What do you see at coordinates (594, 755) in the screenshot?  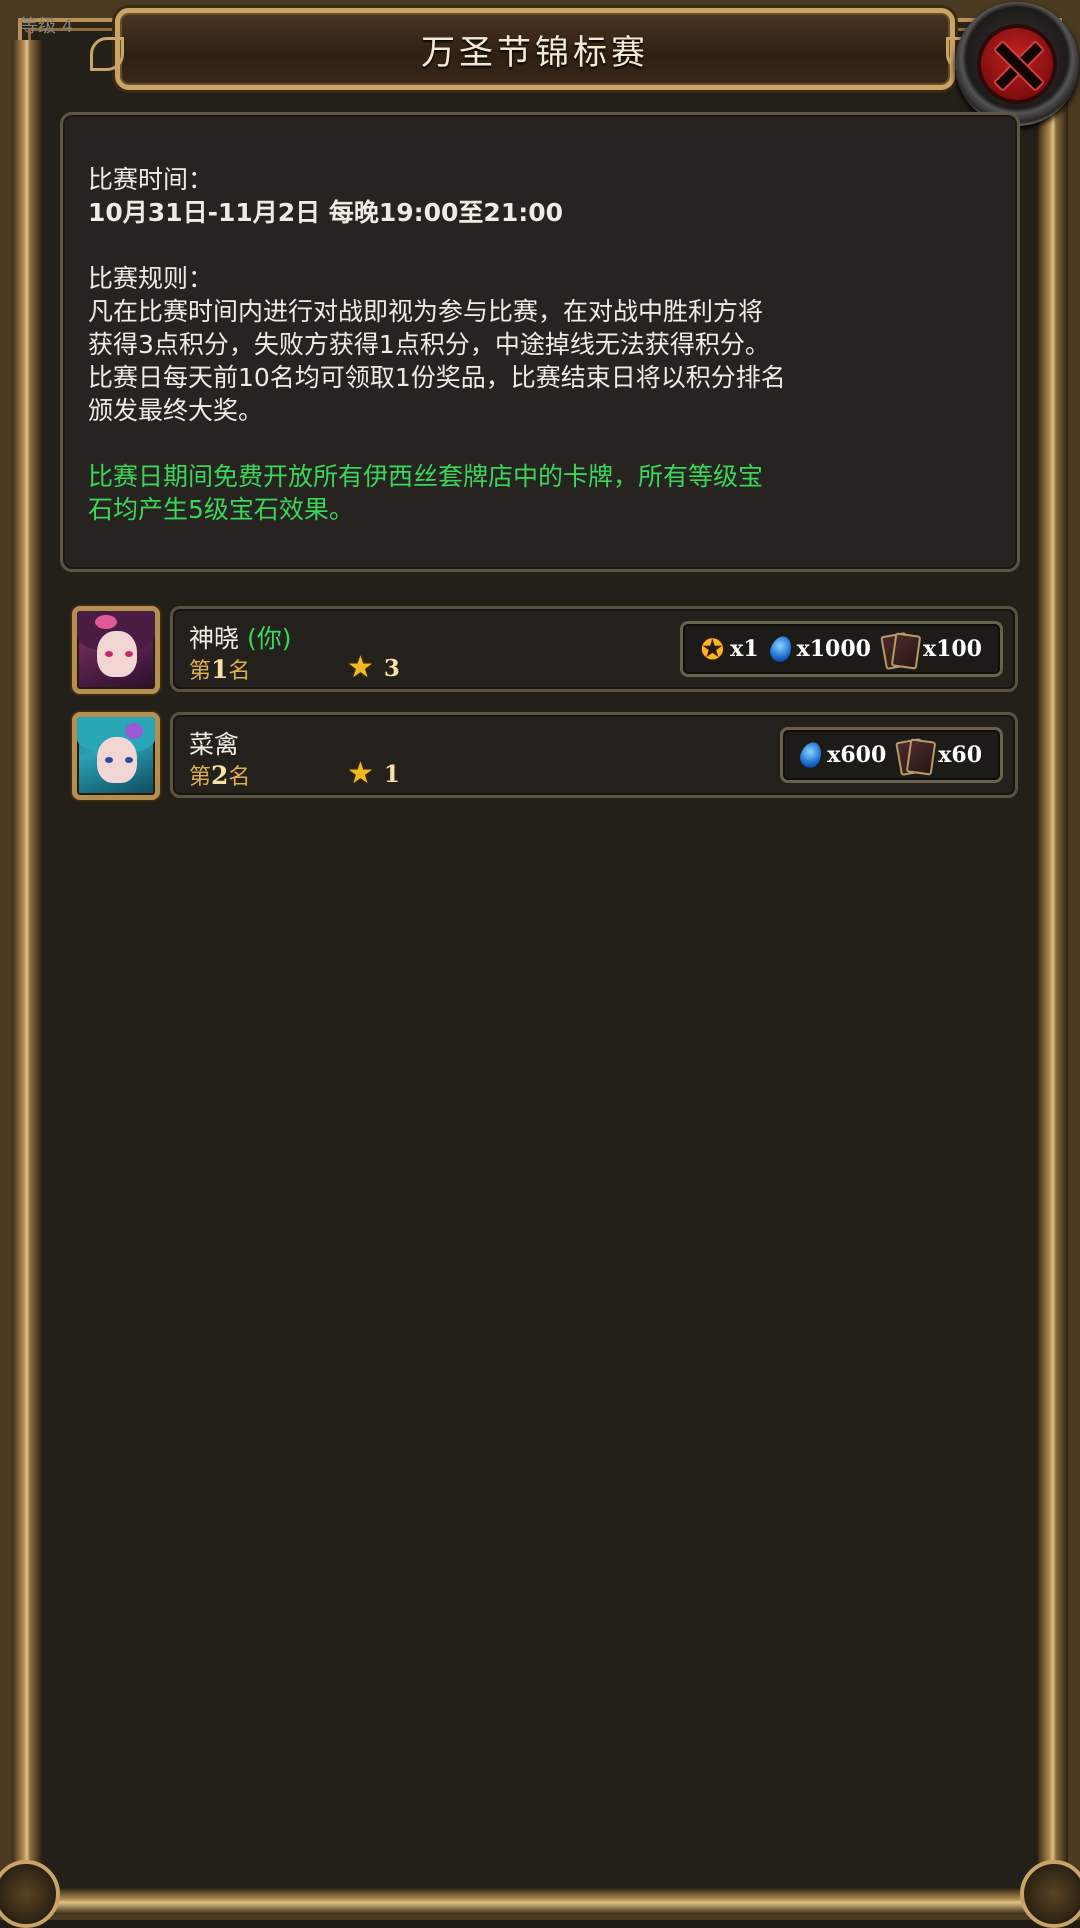 I see `ranking-row: 菜禽 第2名 ★ 1 x600 x60` at bounding box center [594, 755].